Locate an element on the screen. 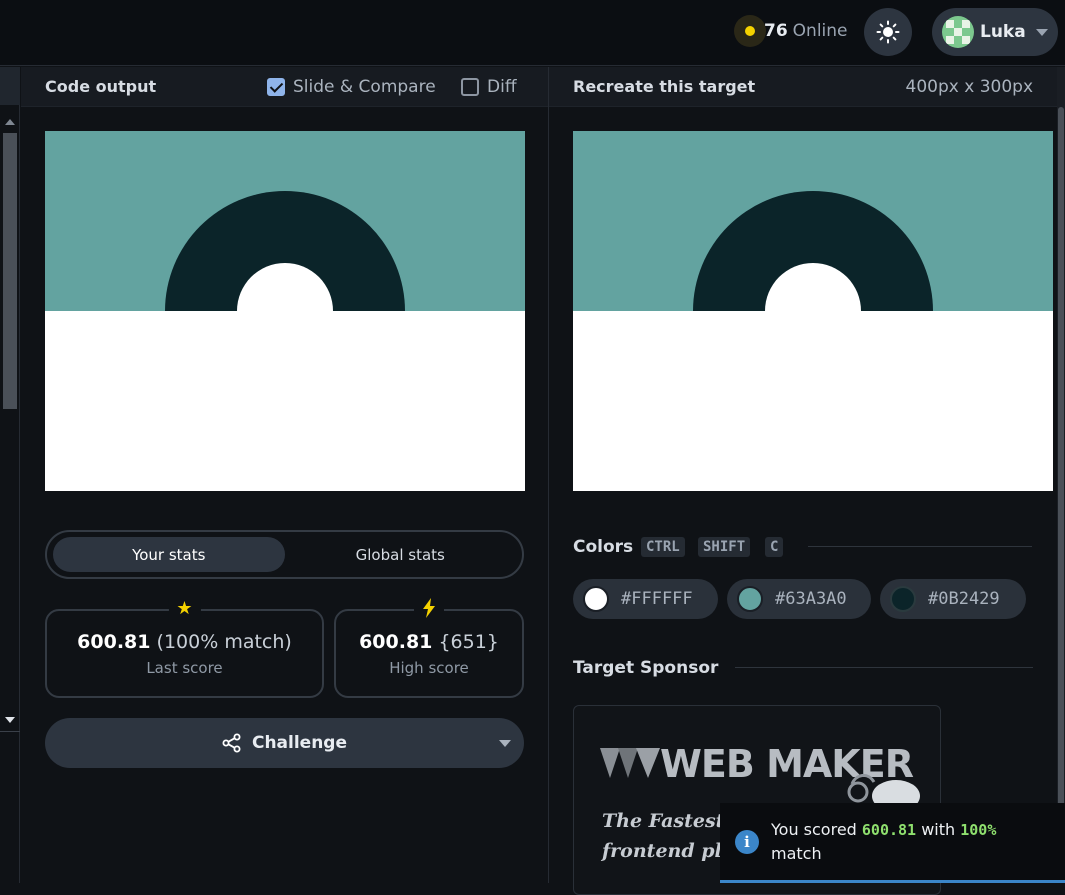 The height and width of the screenshot is (895, 1065). kbd-ctrl: CTRL is located at coordinates (663, 547).